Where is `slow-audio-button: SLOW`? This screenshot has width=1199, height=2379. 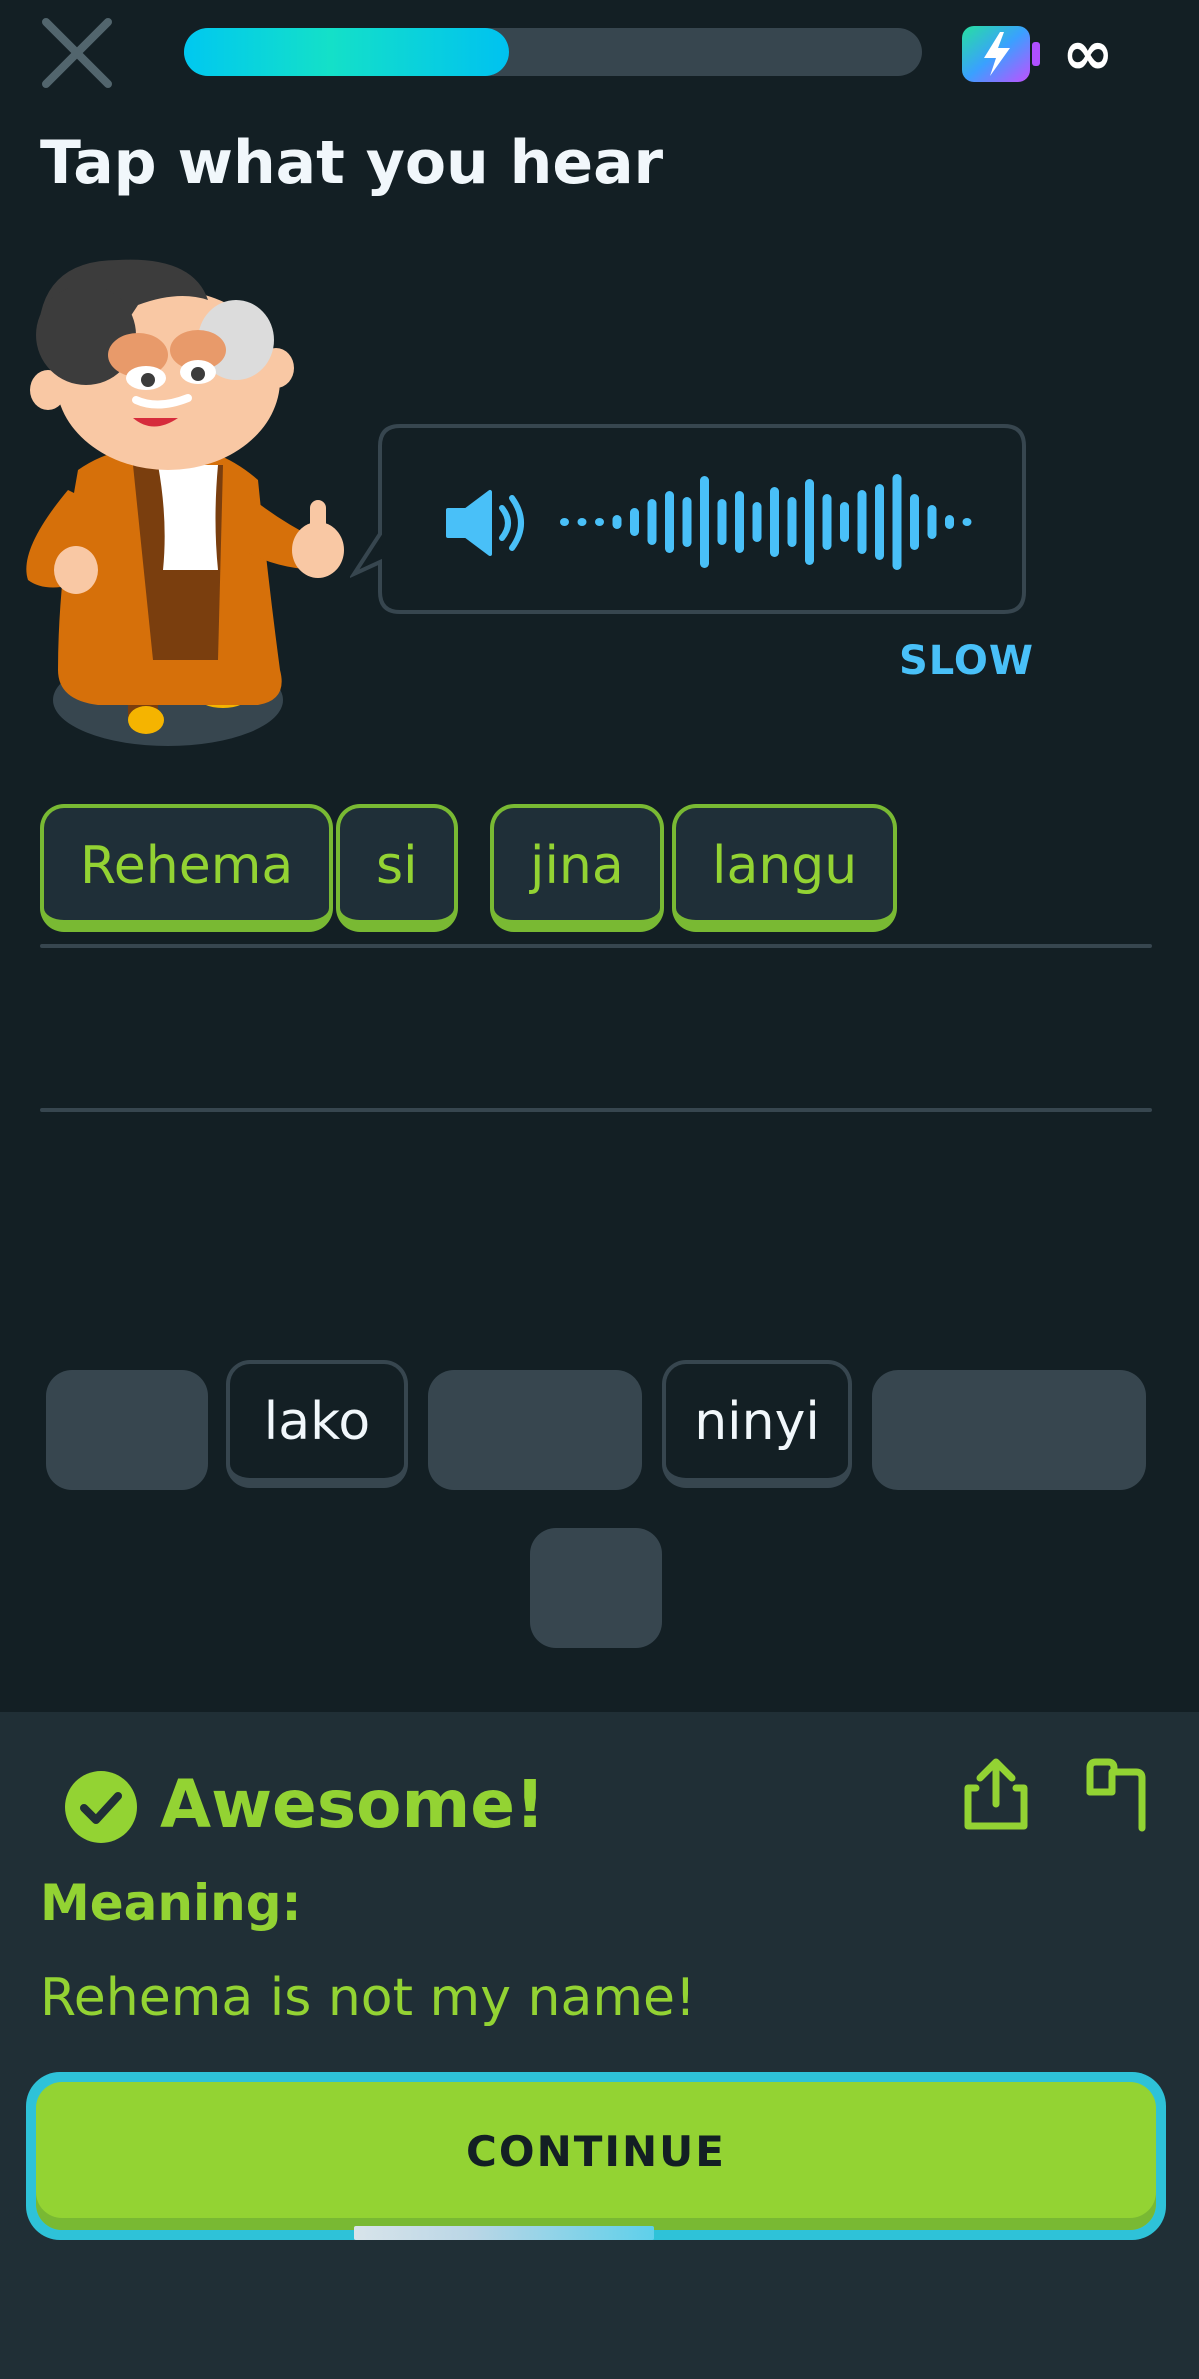
slow-audio-button: SLOW is located at coordinates (966, 661).